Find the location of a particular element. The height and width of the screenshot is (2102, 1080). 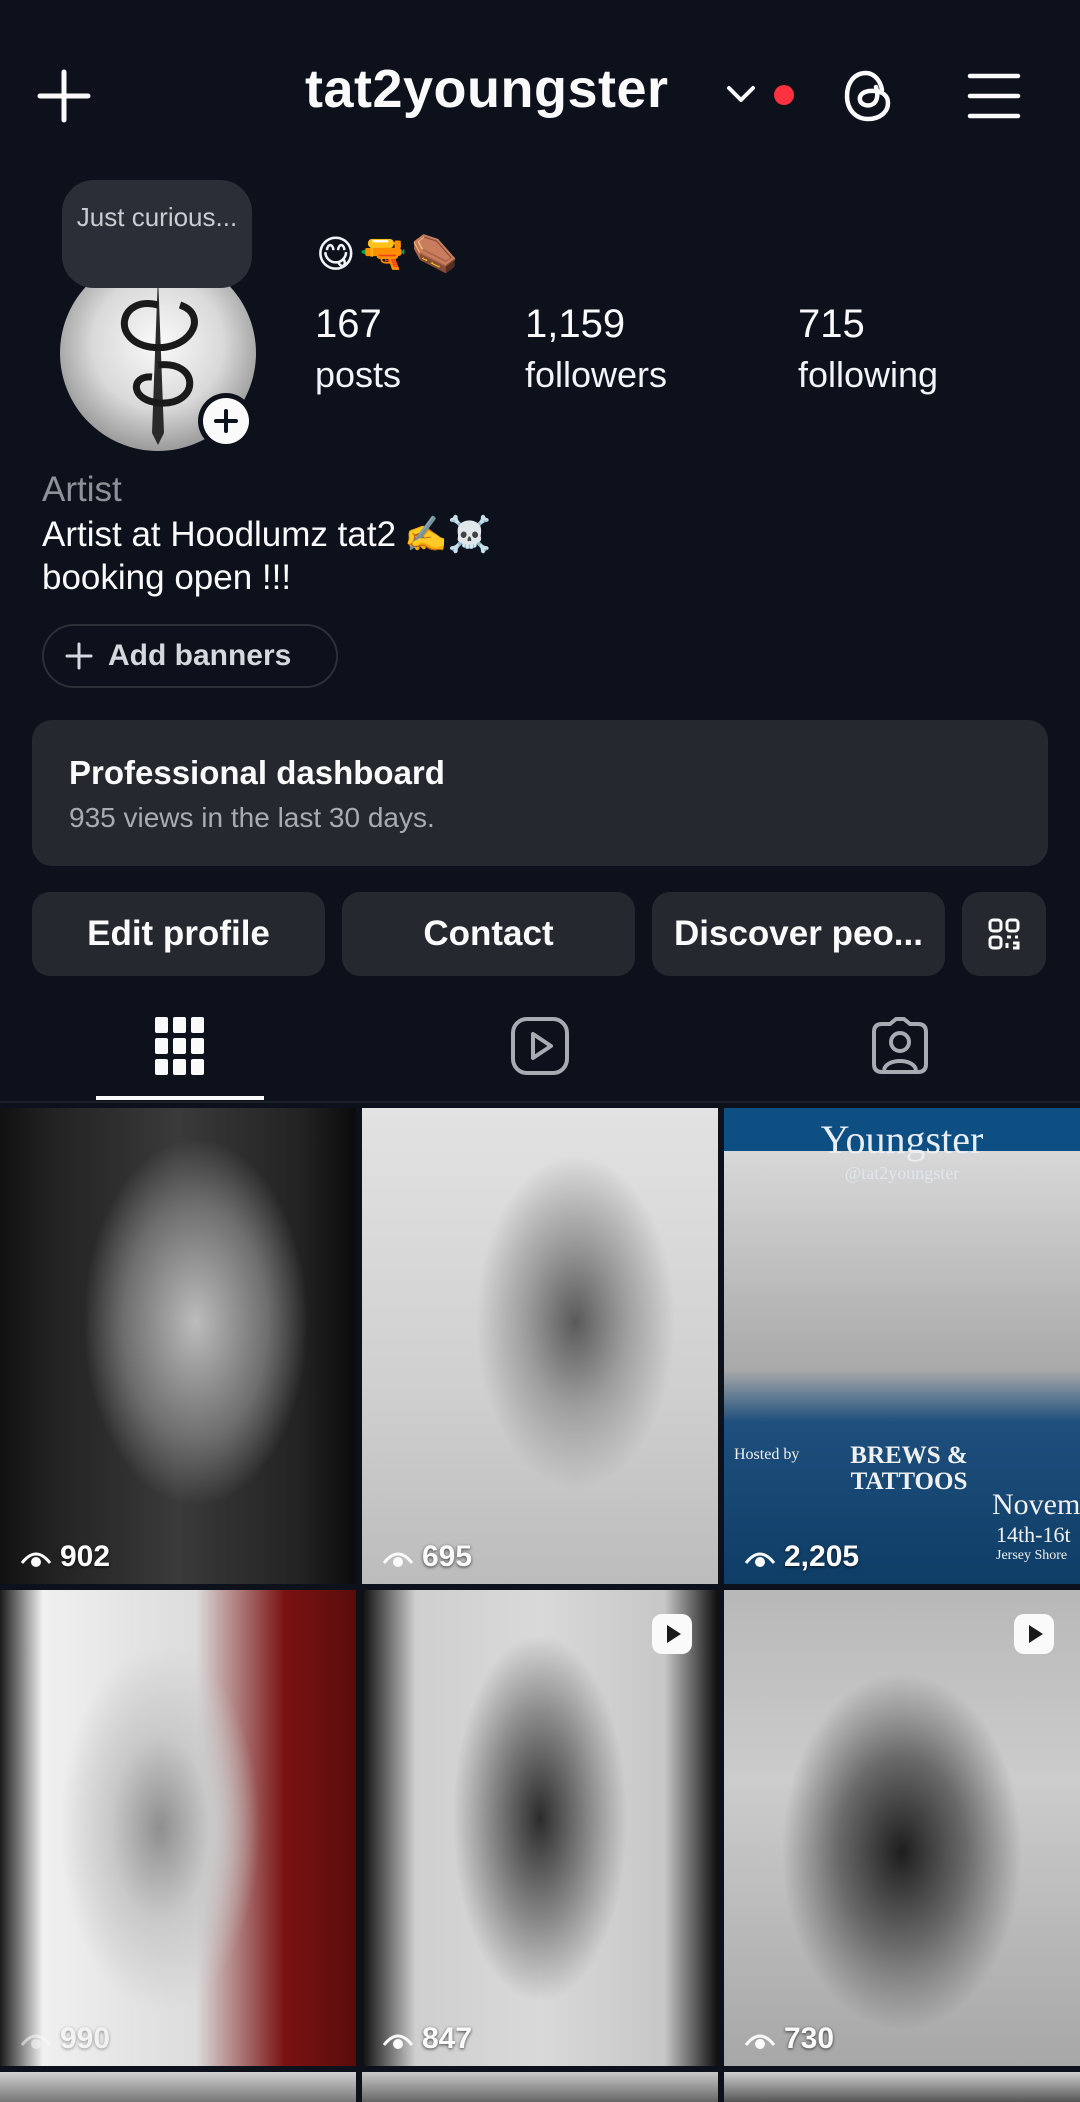

post-tile: 847 is located at coordinates (540, 1828).